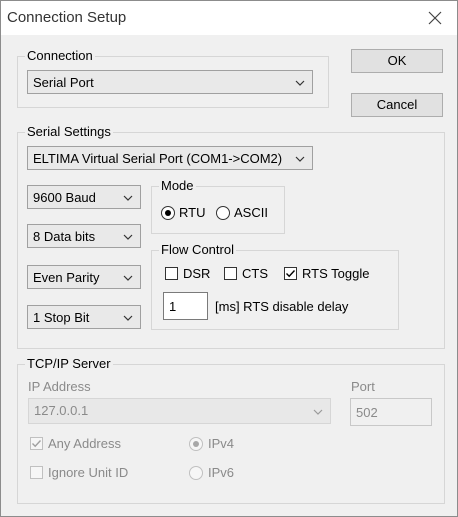 The height and width of the screenshot is (517, 458). I want to click on ignore-unit-id-checkbox, so click(36, 472).